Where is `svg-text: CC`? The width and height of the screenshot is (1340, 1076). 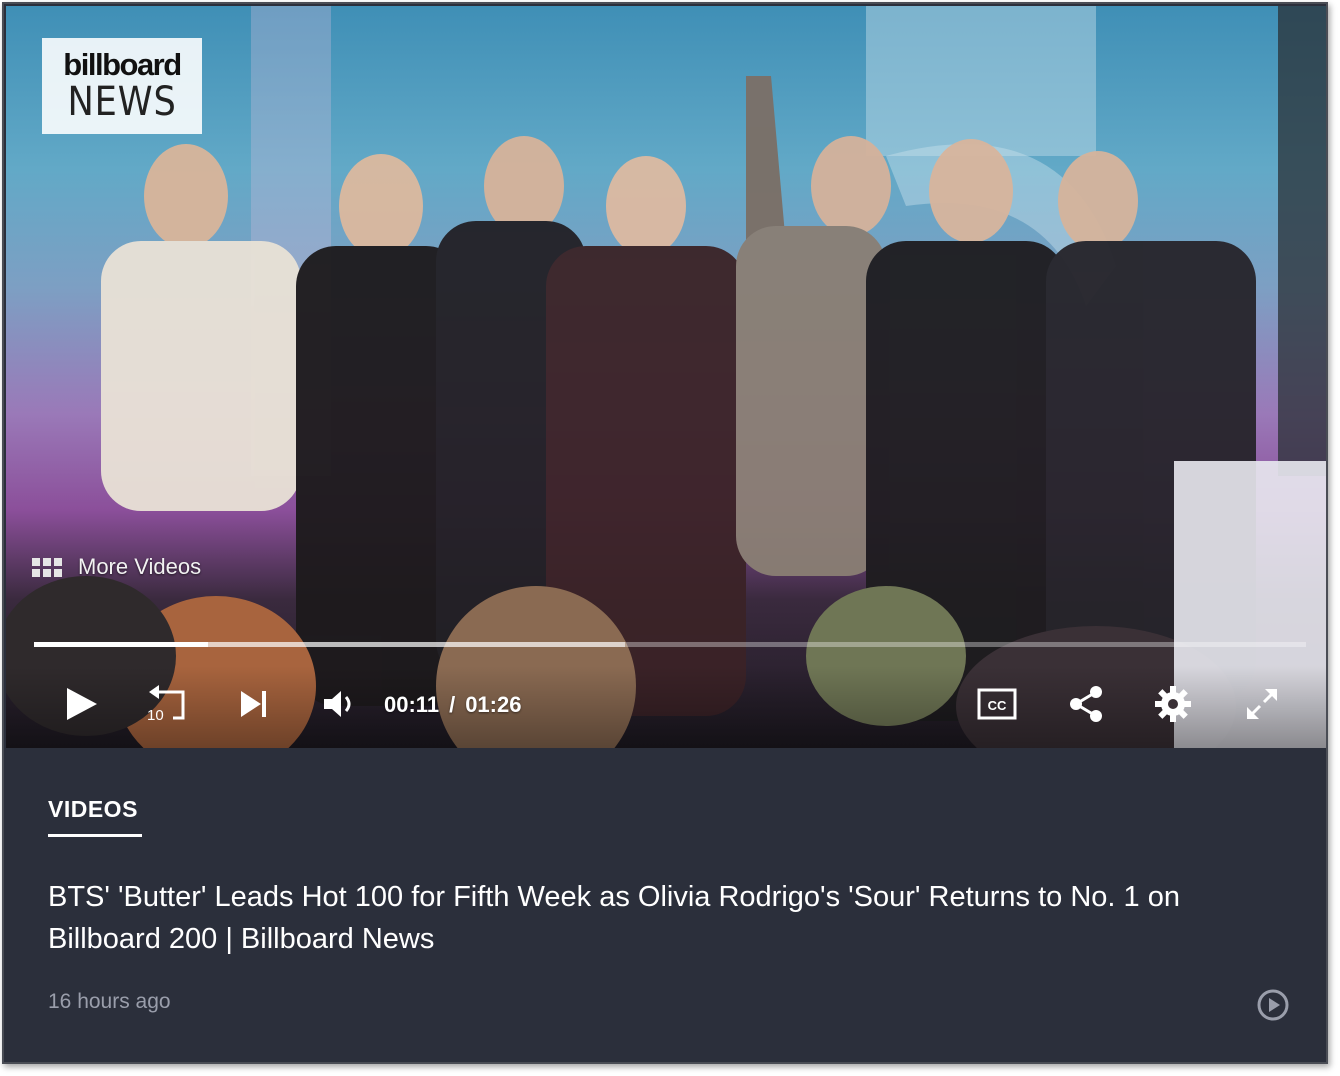
svg-text: CC is located at coordinates (997, 705).